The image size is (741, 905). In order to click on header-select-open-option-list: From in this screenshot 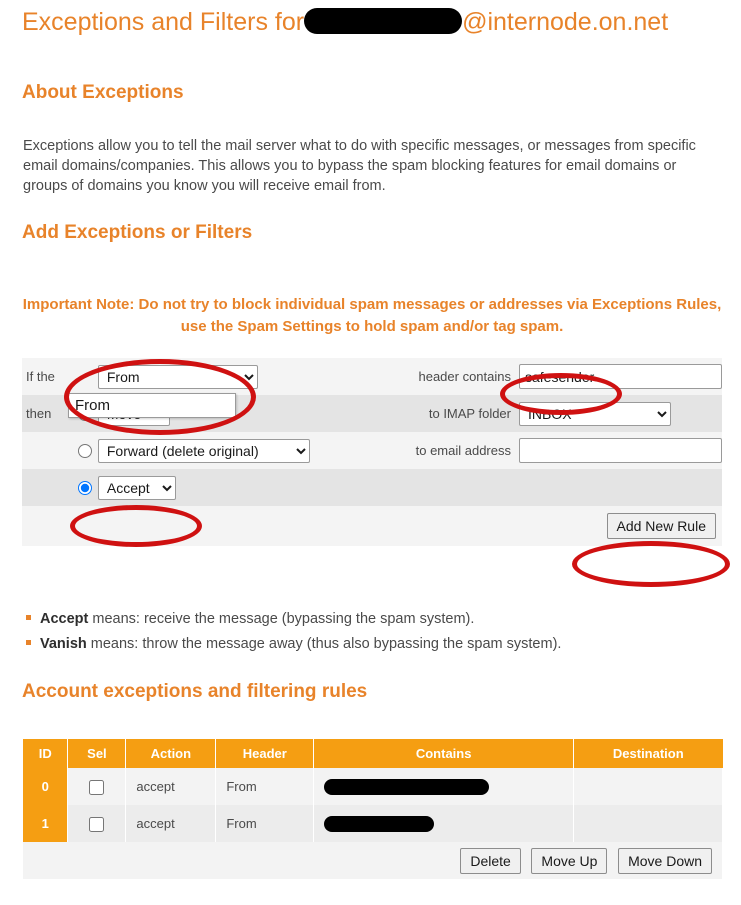, I will do `click(152, 405)`.